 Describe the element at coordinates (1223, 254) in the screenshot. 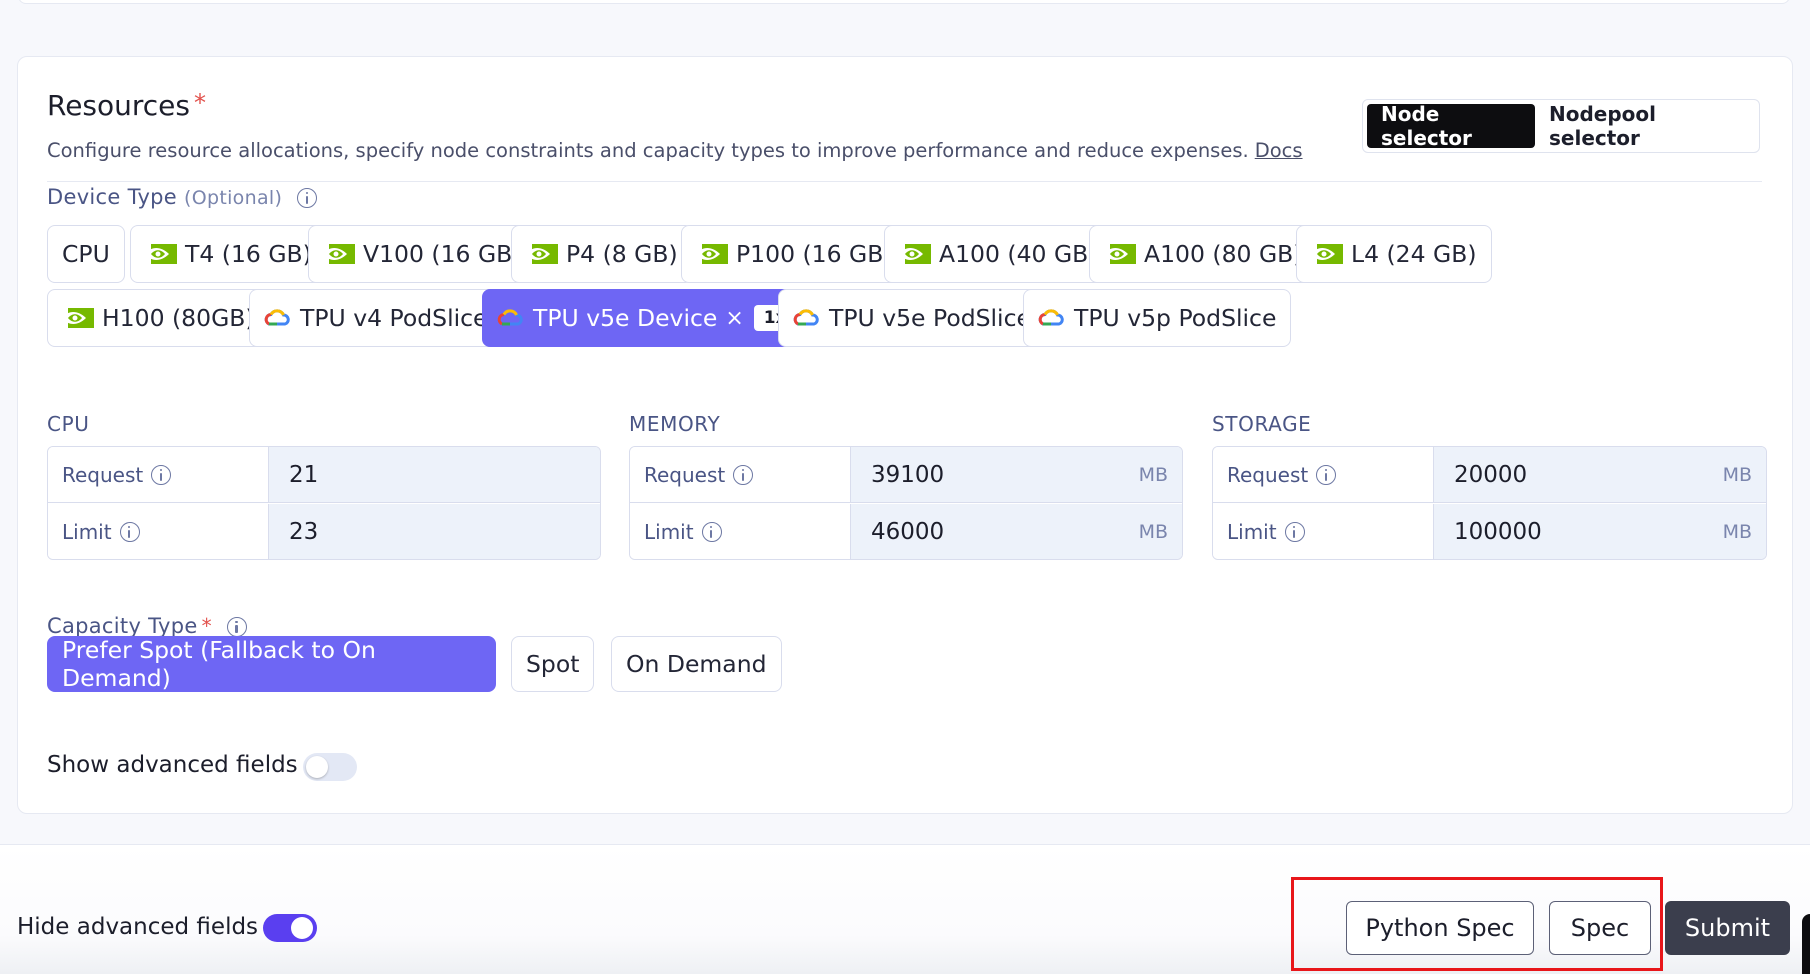

I see `device-chip-label: A100 (80 GB)` at that location.